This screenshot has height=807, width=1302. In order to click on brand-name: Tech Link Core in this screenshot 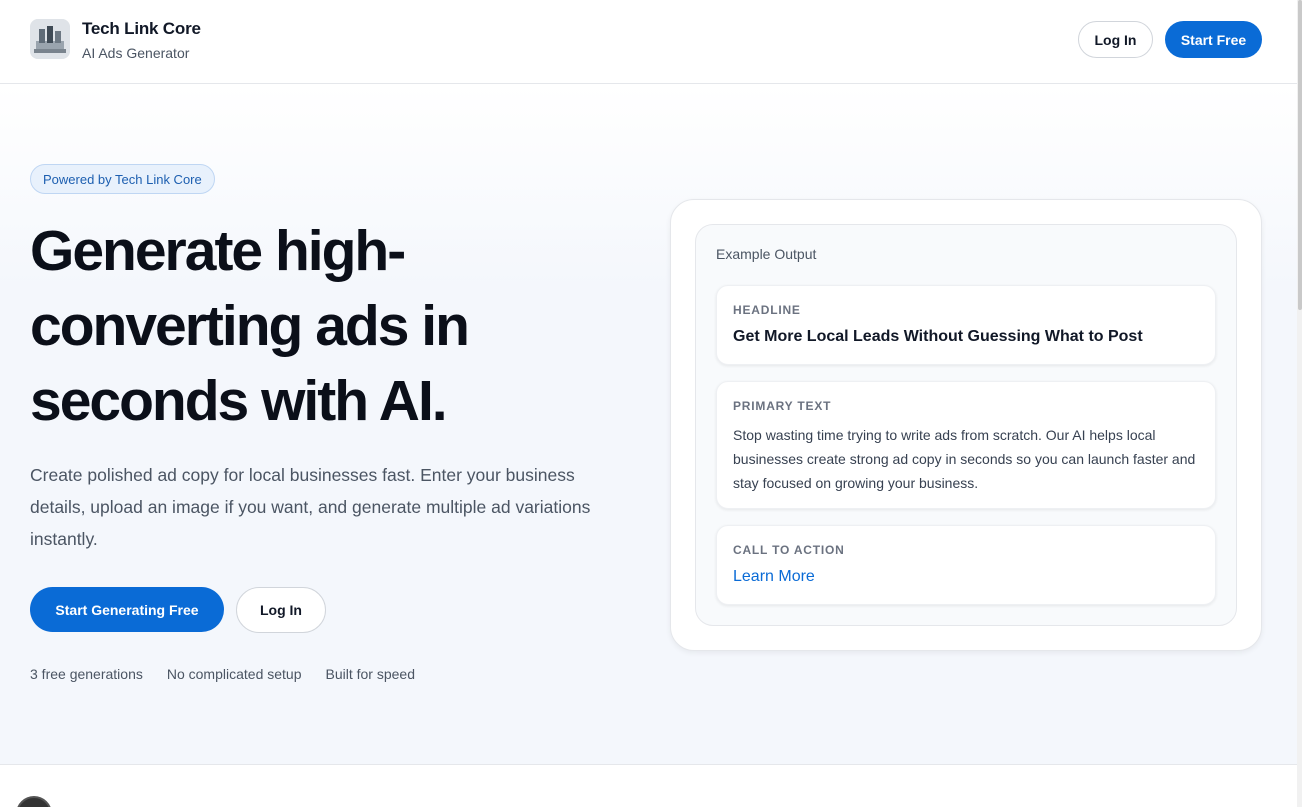, I will do `click(141, 28)`.